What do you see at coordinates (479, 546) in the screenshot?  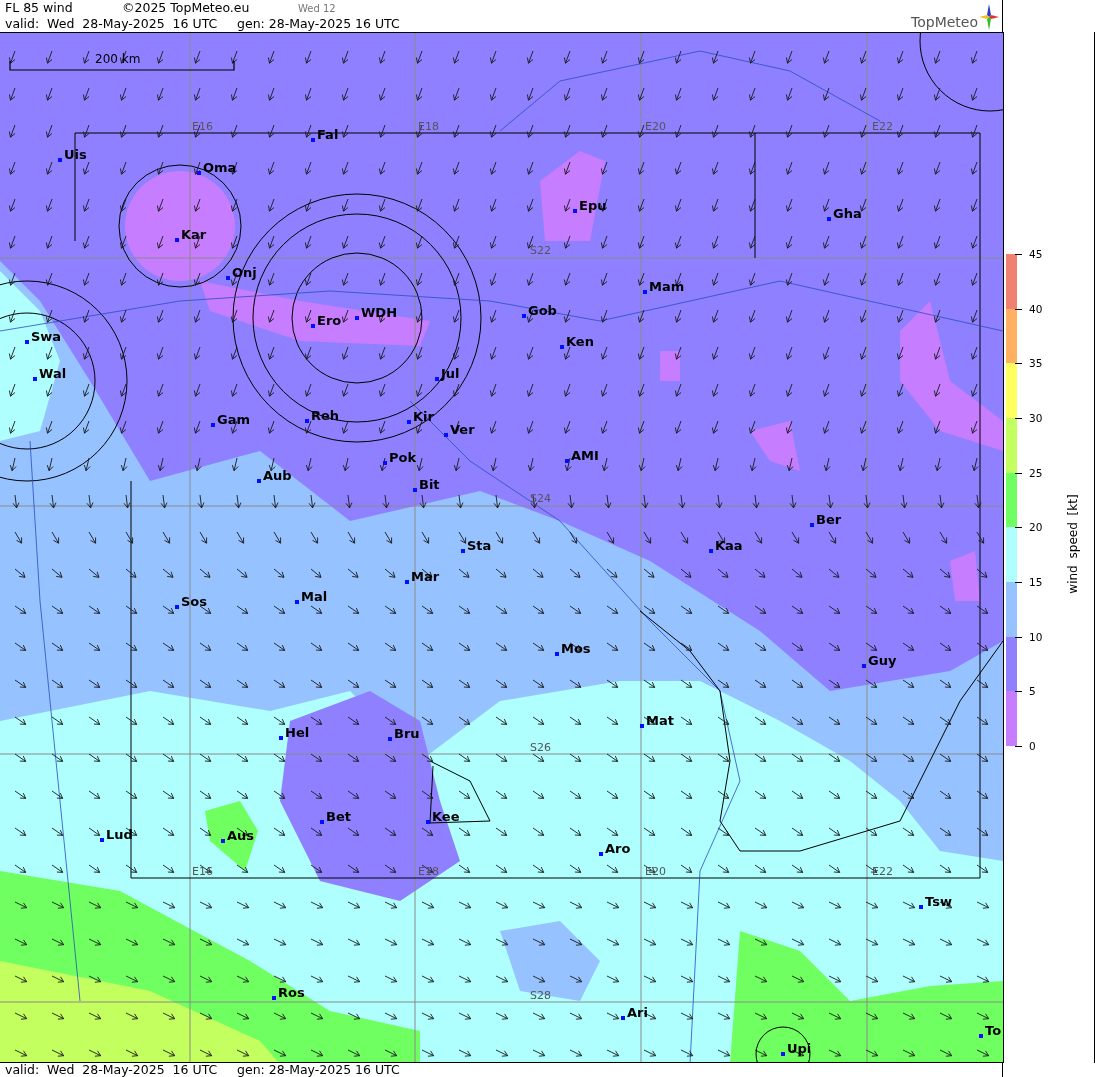 I see `place-label: Sta` at bounding box center [479, 546].